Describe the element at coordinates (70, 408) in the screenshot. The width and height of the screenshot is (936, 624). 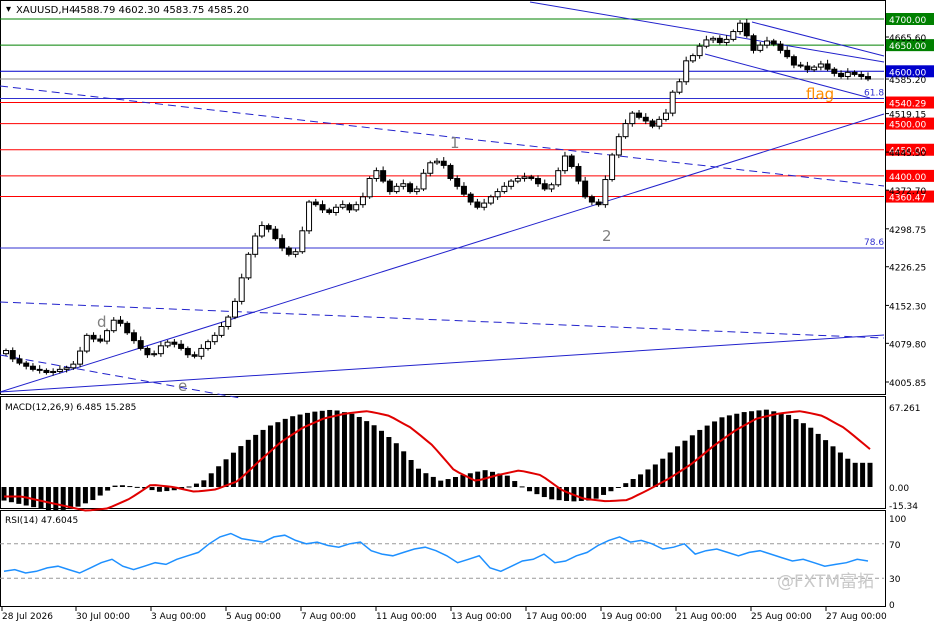
I see `macd-label: MACD(12,26,9) 6.485 15.285` at that location.